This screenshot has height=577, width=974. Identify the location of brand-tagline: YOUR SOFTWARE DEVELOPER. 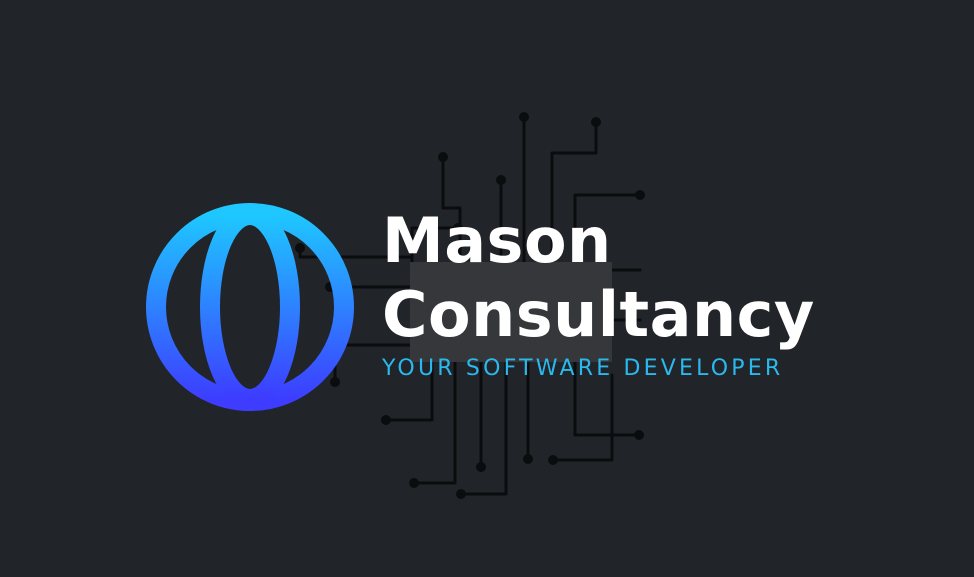
(583, 368).